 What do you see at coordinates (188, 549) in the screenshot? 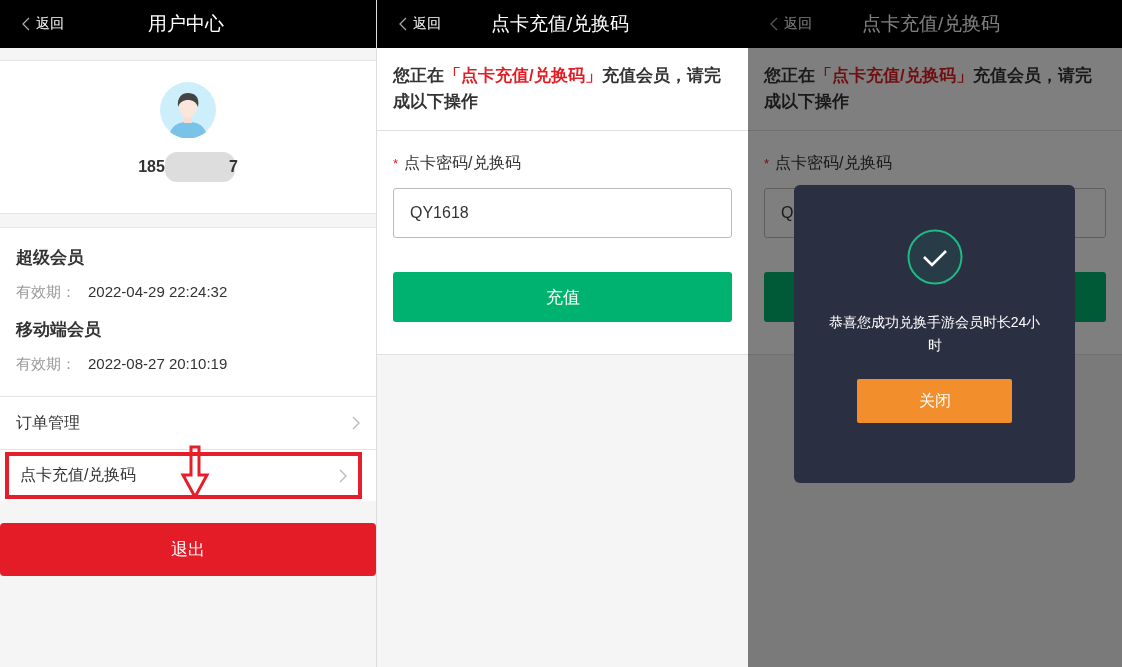
I see `logout-button: 退出` at bounding box center [188, 549].